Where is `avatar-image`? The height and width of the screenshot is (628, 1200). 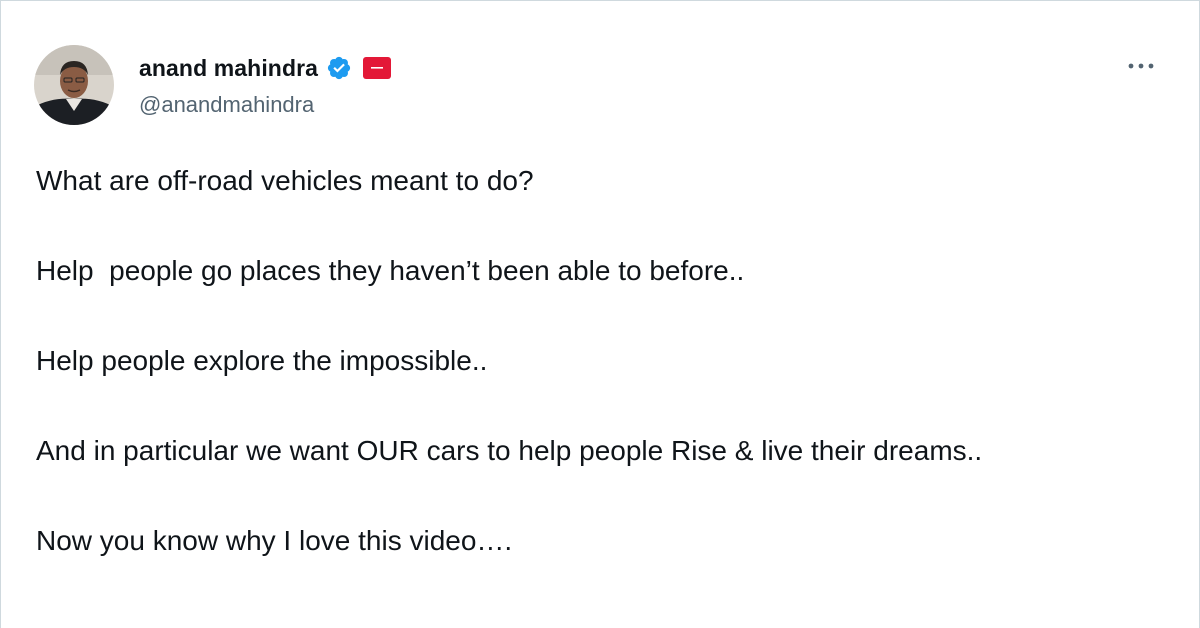
avatar-image is located at coordinates (74, 85).